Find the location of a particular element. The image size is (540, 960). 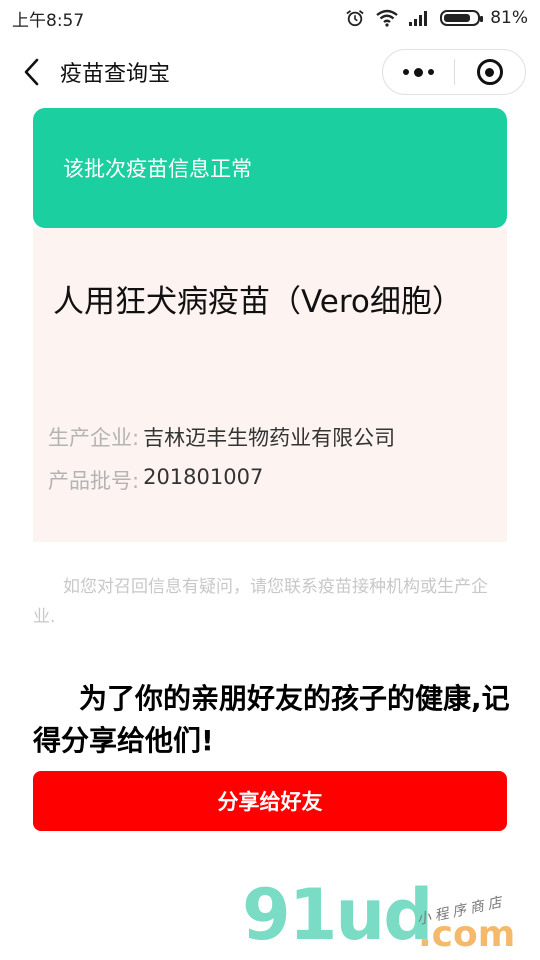

recall-notice: 如您对召回信息有疑问，请您联系疫苗接种机构或生产企业. is located at coordinates (260, 602).